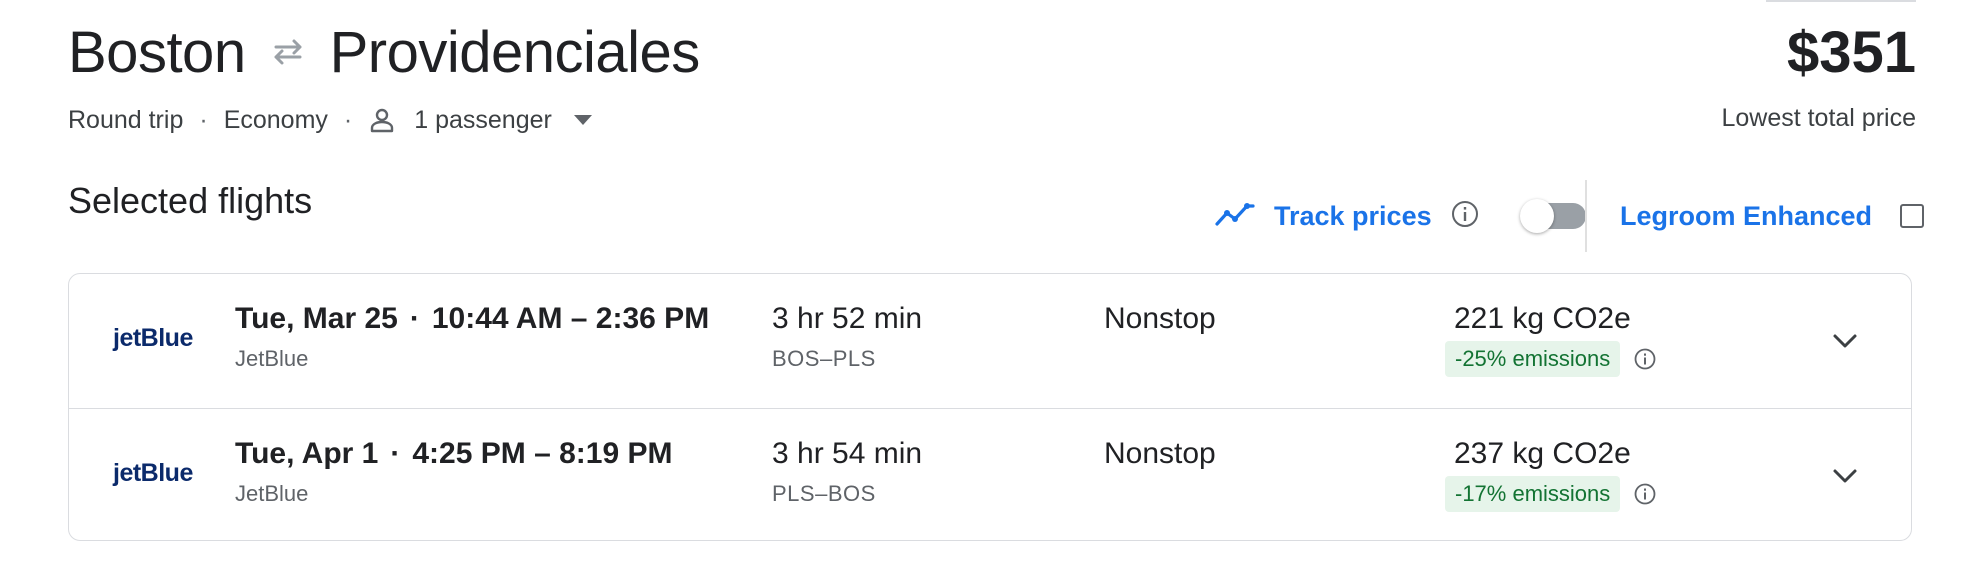  What do you see at coordinates (1841, 1) in the screenshot?
I see `top-divider` at bounding box center [1841, 1].